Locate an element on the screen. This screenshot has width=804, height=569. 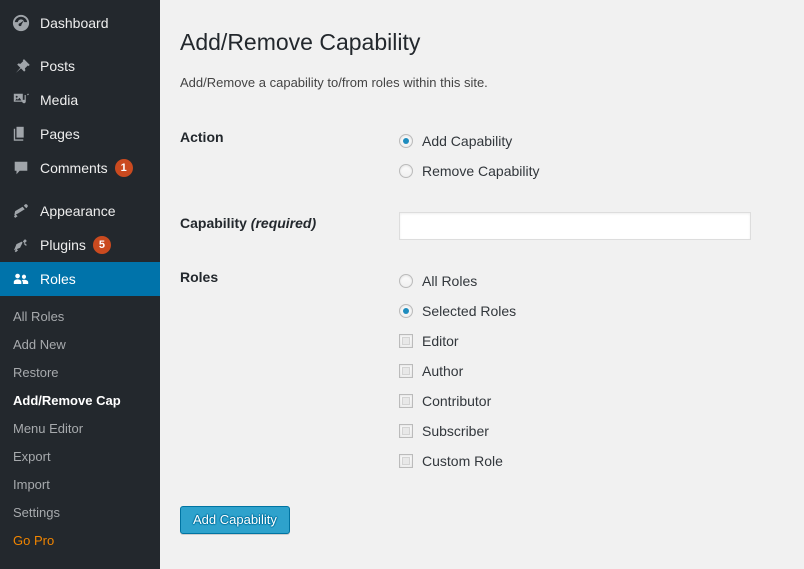
submenu-item-restore: Restore is located at coordinates (80, 373).